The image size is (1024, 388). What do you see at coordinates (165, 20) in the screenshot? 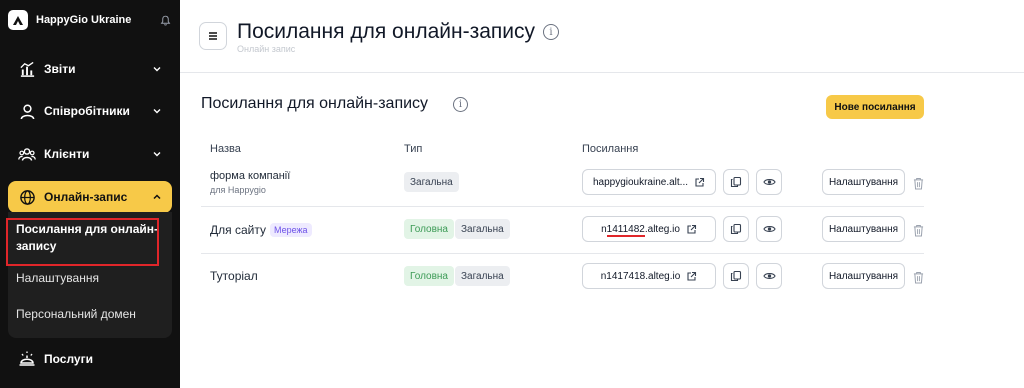
I see `bell-icon` at bounding box center [165, 20].